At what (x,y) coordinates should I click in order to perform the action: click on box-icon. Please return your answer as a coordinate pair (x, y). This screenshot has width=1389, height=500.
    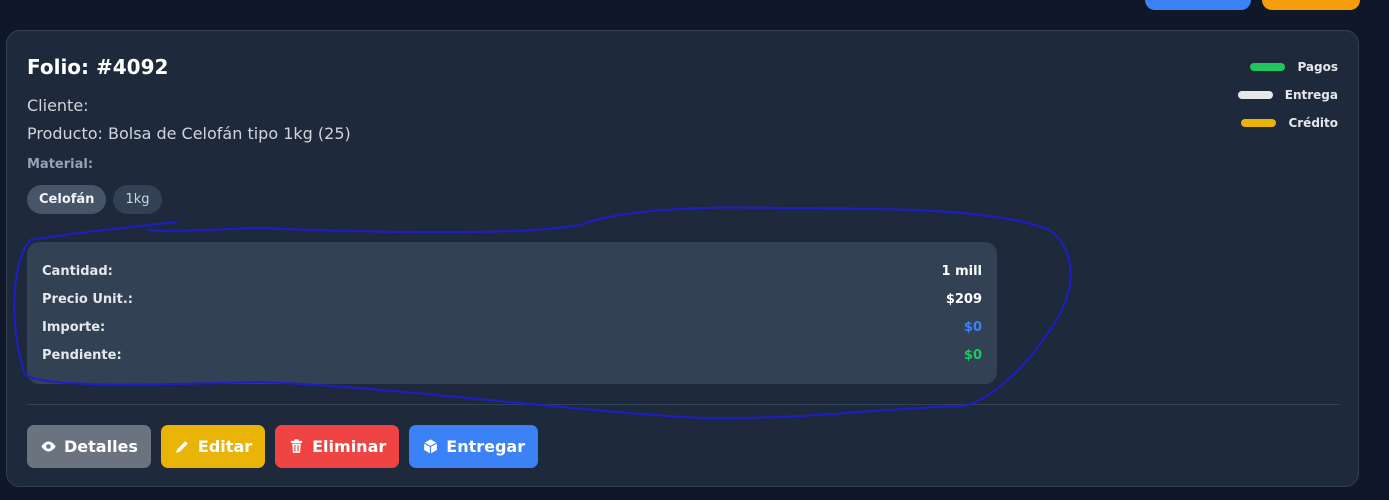
    Looking at the image, I should click on (431, 446).